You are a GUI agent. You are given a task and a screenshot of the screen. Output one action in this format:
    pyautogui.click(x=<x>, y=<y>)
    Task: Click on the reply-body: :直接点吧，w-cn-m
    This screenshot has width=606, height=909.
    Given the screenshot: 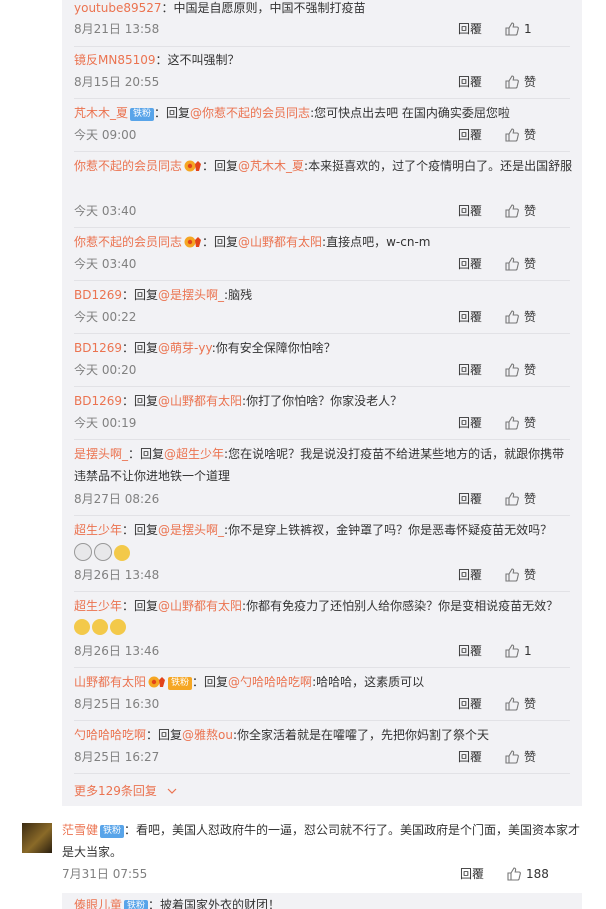 What is the action you would take?
    pyautogui.click(x=376, y=242)
    